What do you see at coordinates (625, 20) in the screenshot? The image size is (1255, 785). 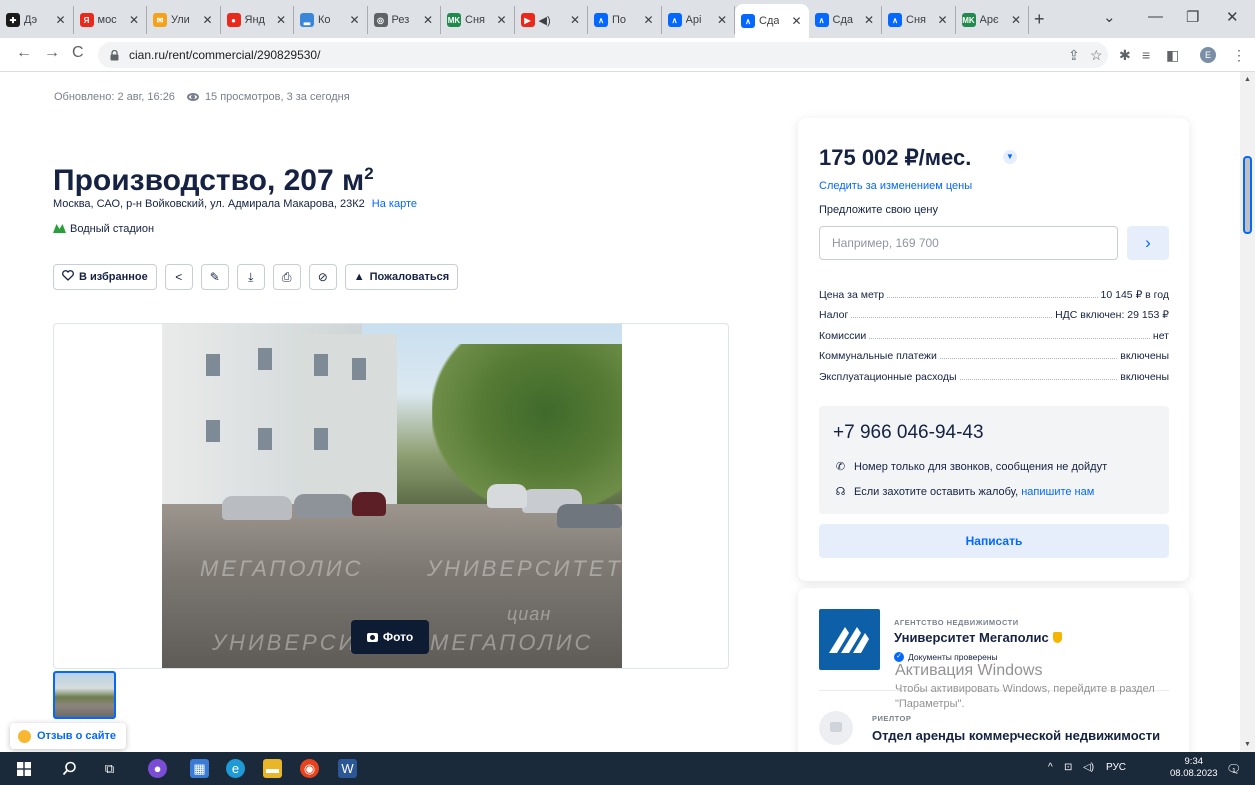 I see `browser-tab: ∧ По ✕` at bounding box center [625, 20].